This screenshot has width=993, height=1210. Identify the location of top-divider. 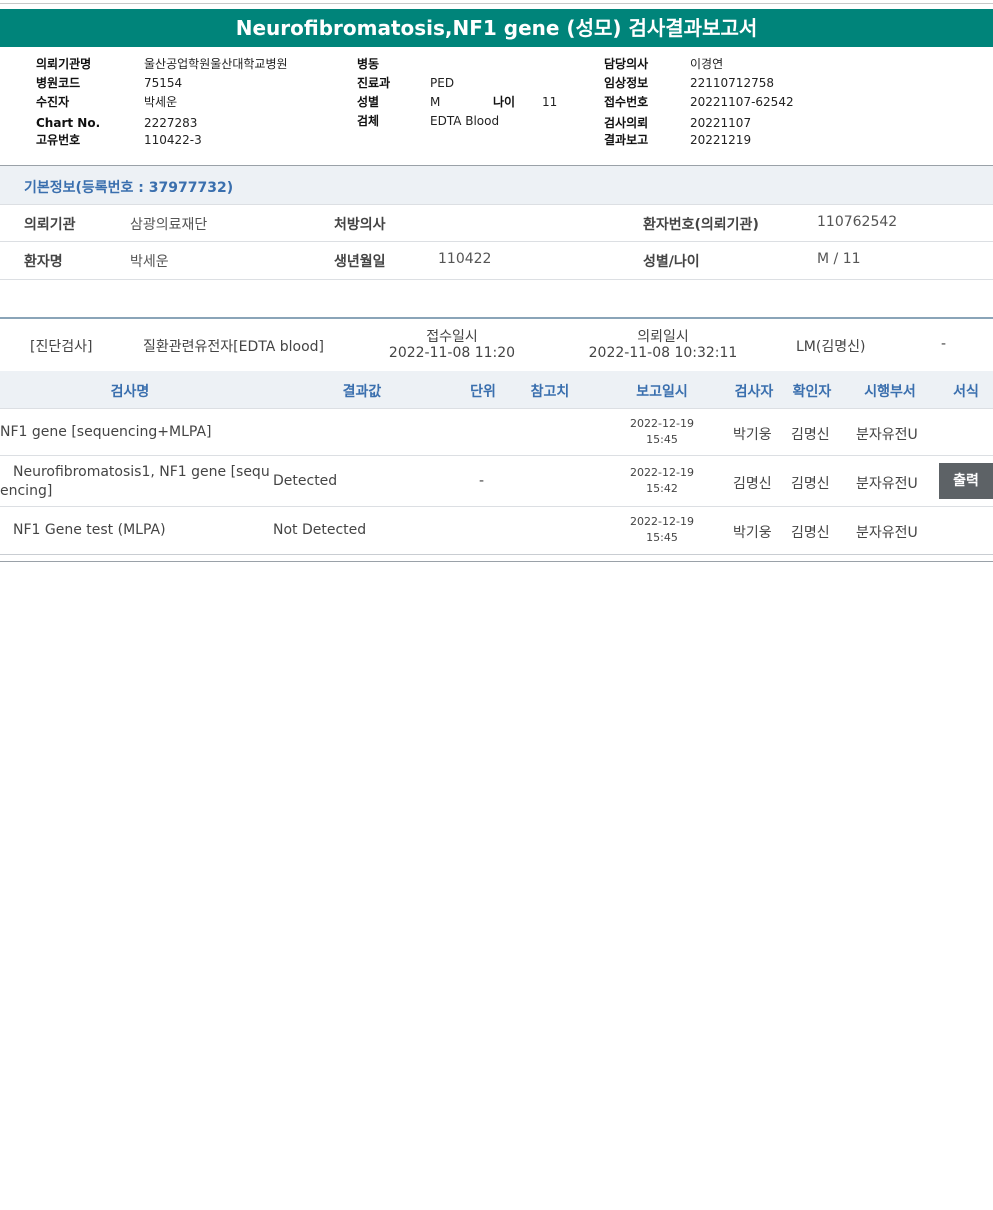
(496, 3).